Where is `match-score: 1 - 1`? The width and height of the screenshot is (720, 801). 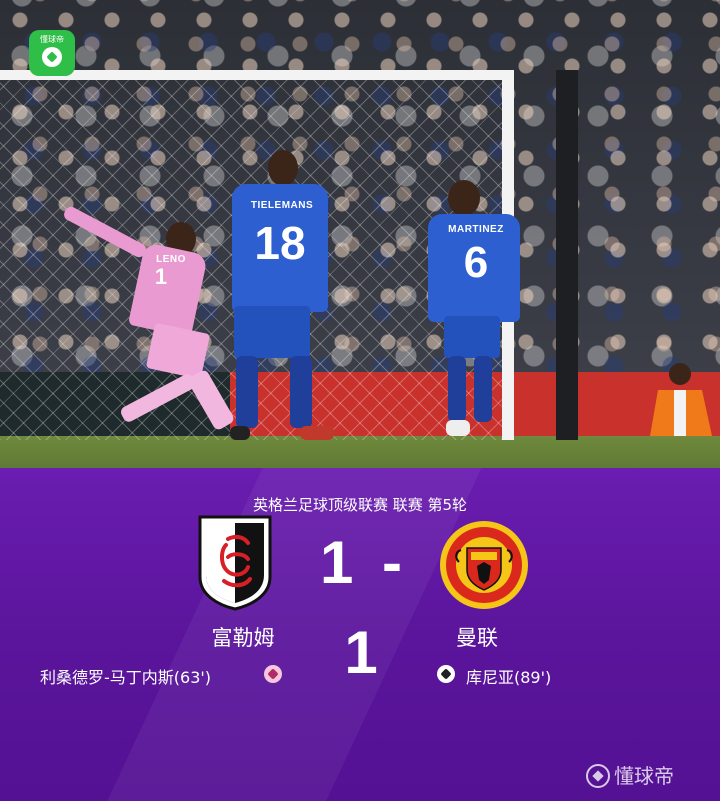 match-score: 1 - 1 is located at coordinates (364, 607).